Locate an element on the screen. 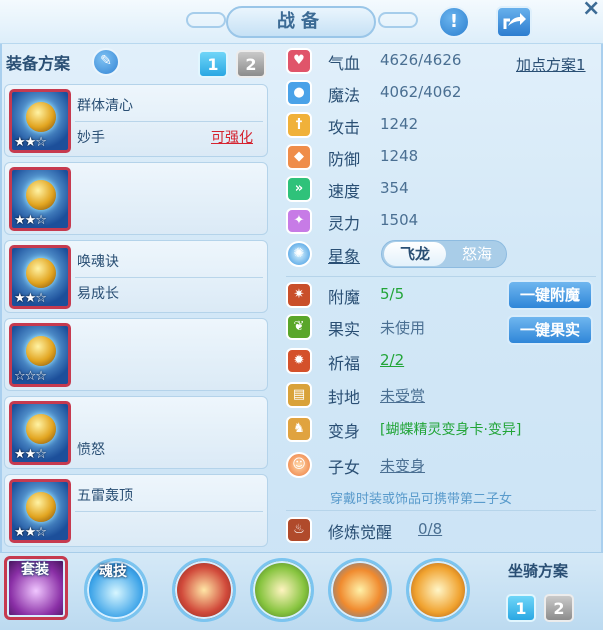 This screenshot has width=603, height=630. second-child-hint: 穿戴时装或饰品可携带第二子女 is located at coordinates (421, 499).